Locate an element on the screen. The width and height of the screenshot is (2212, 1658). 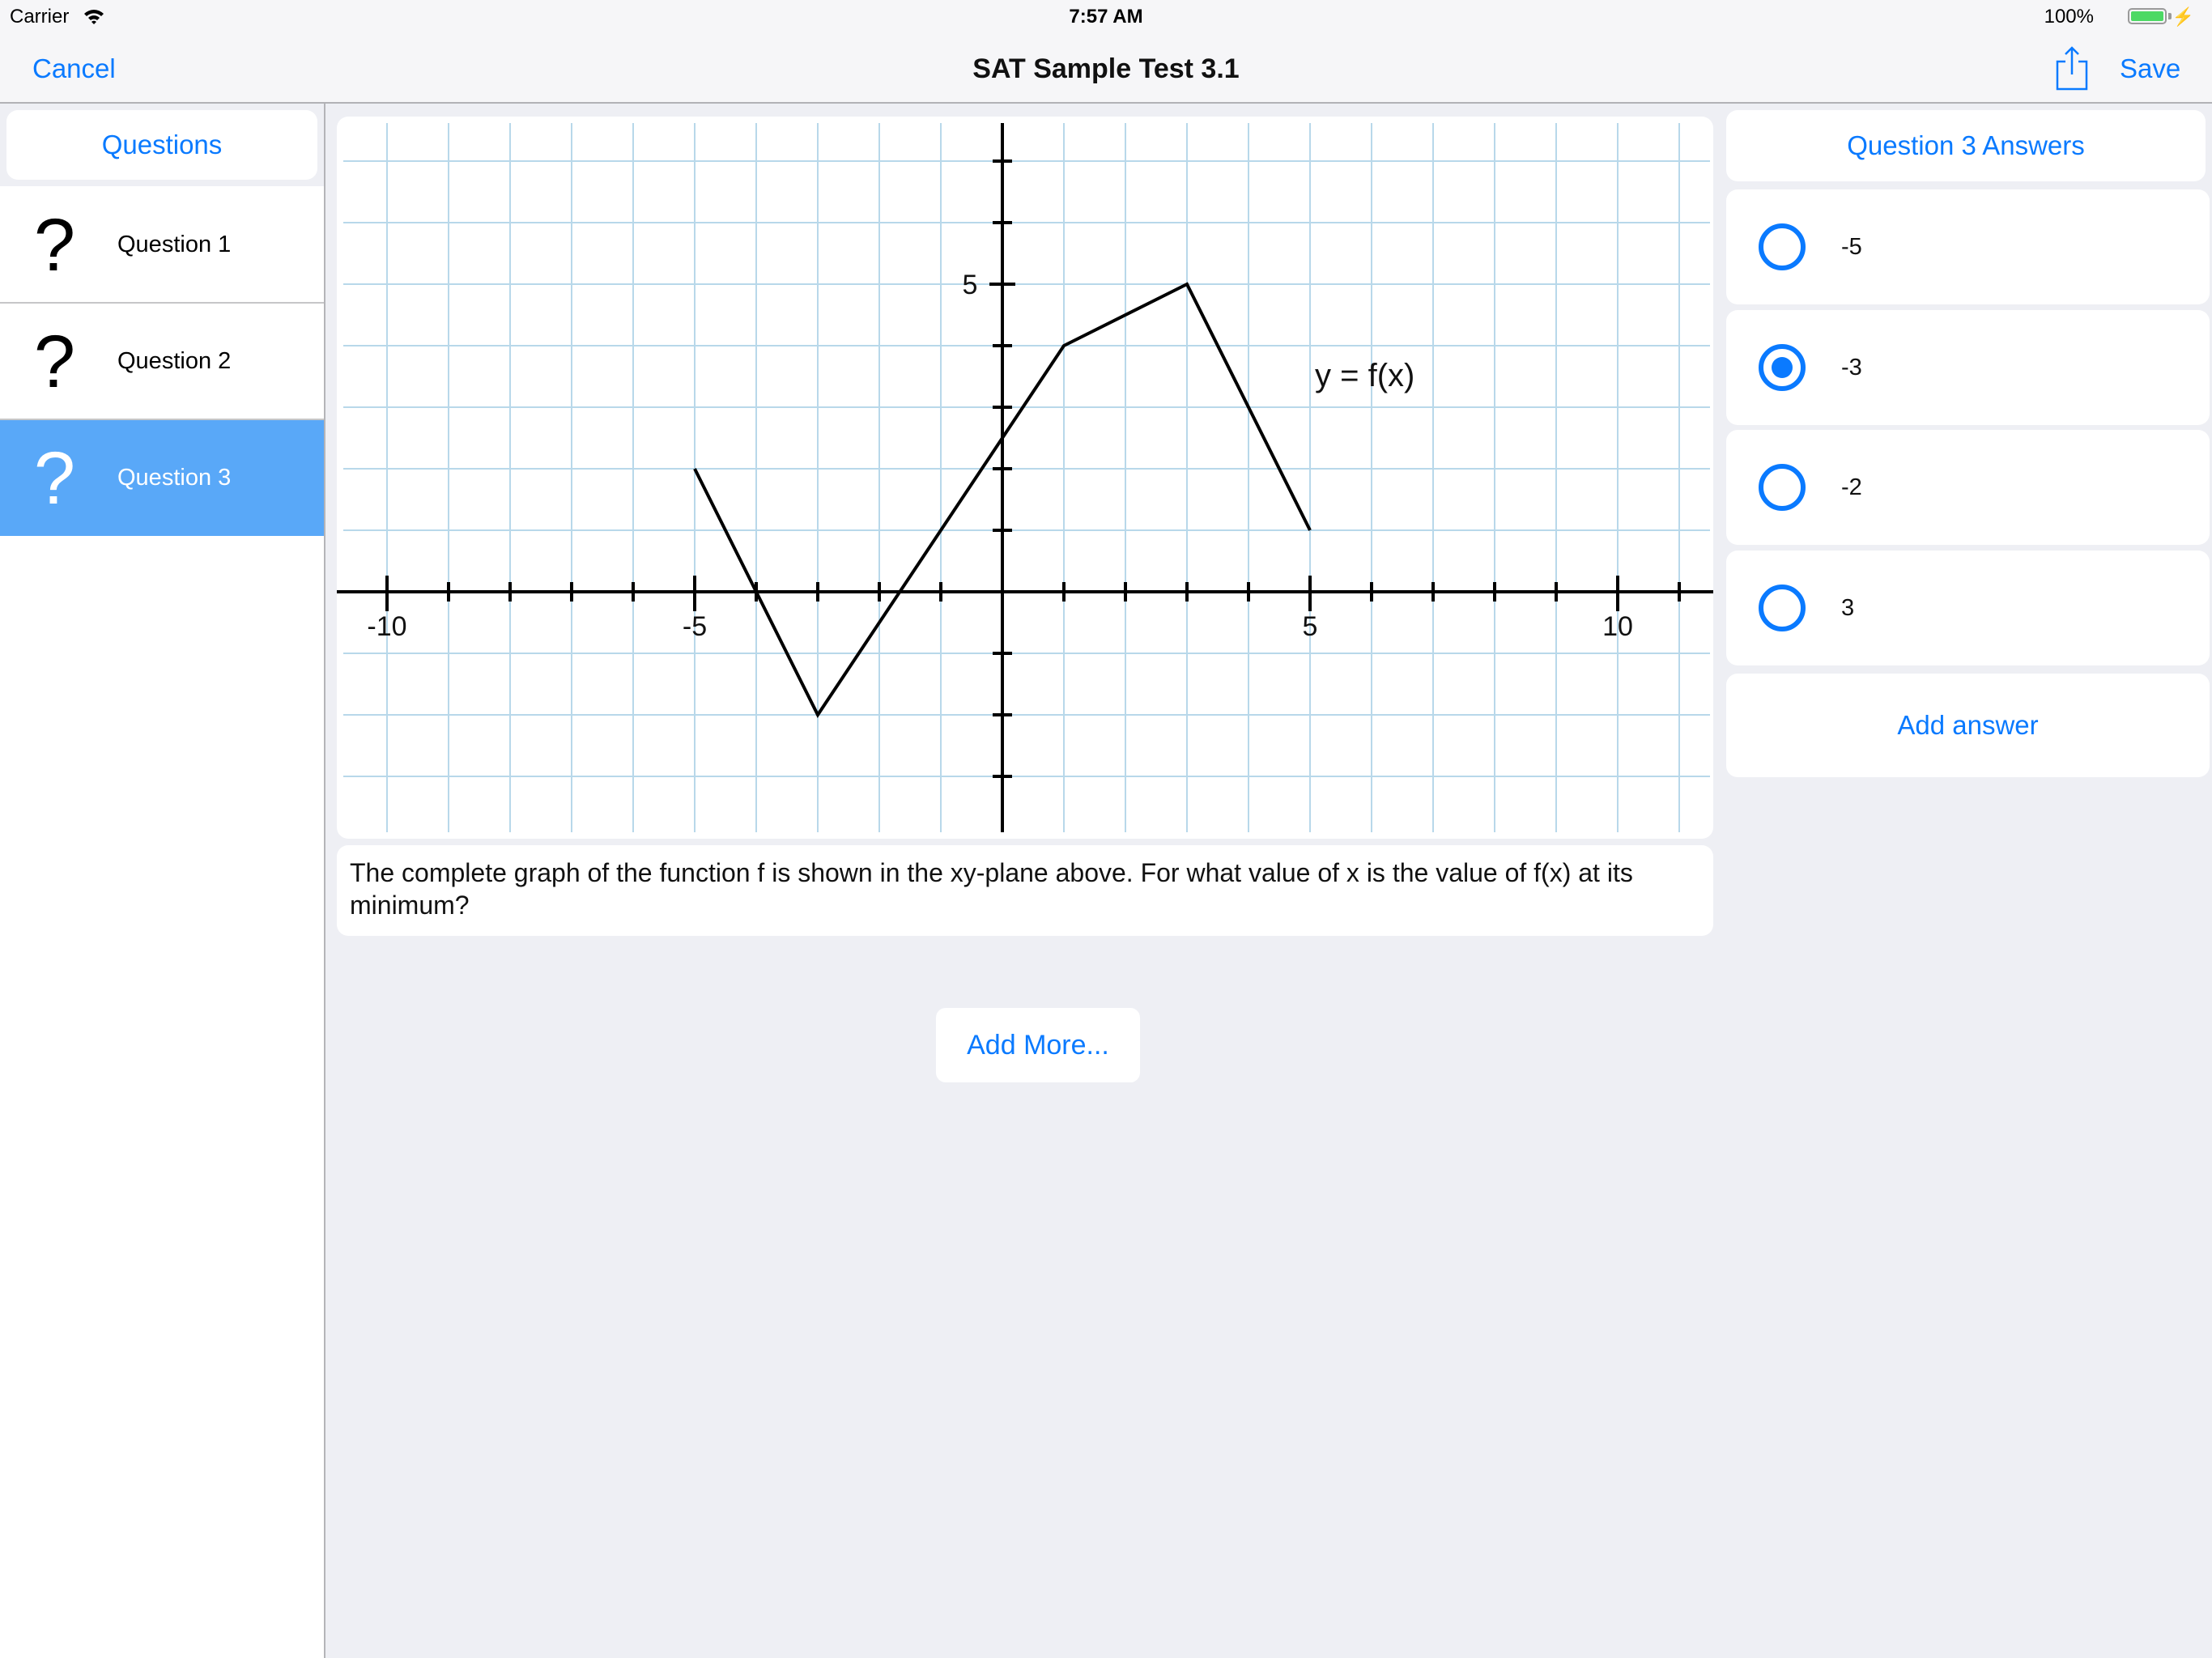
sidebar-item-question-2: ? Question 2 is located at coordinates (162, 362).